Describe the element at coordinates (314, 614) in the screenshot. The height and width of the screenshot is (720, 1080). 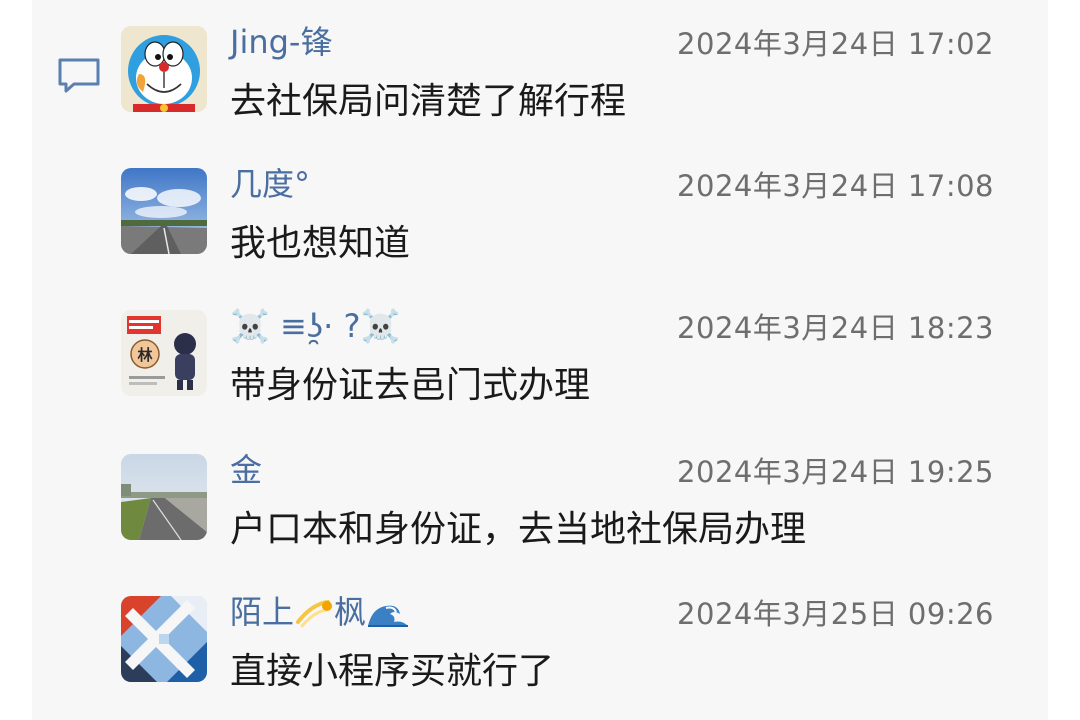
I see `comet-emoji-icon` at that location.